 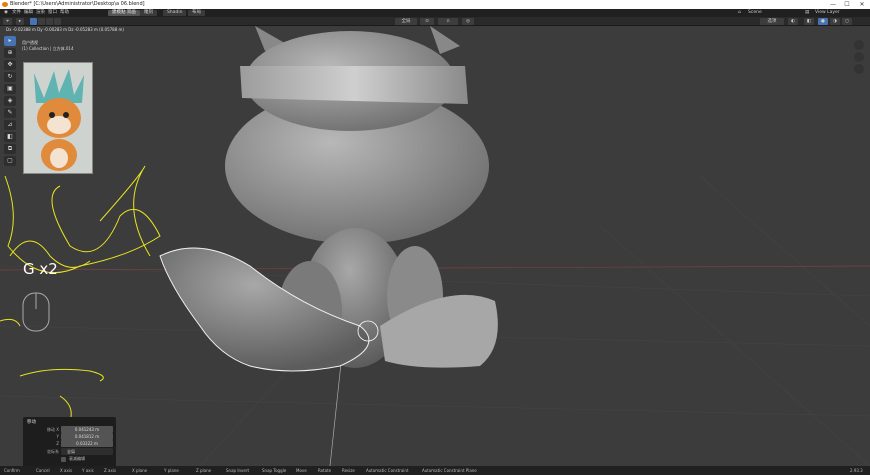 What do you see at coordinates (10, 161) in the screenshot?
I see `inset-tool-icon: ▢` at bounding box center [10, 161].